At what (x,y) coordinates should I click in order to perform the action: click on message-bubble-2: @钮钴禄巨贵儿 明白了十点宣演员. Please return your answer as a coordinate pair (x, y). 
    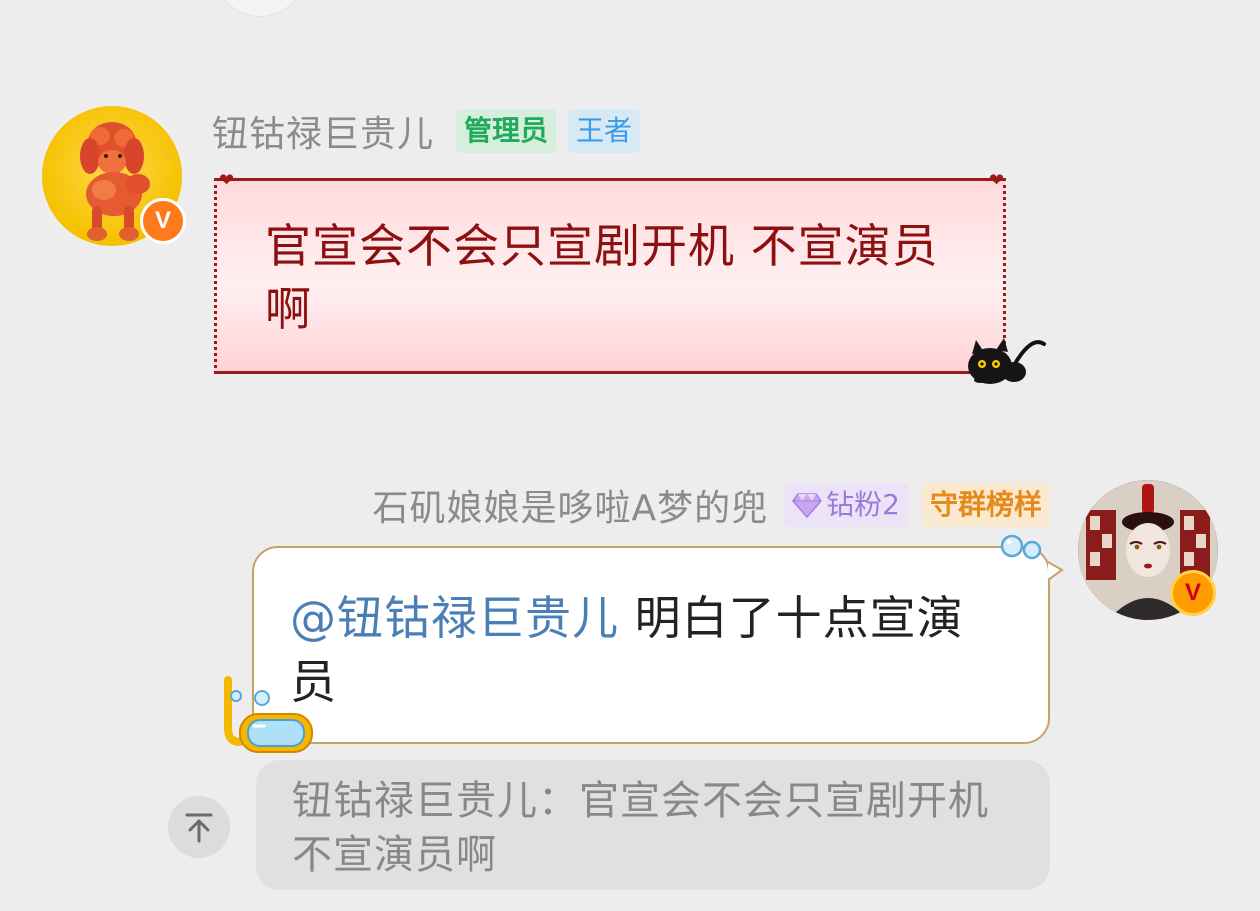
    Looking at the image, I should click on (651, 645).